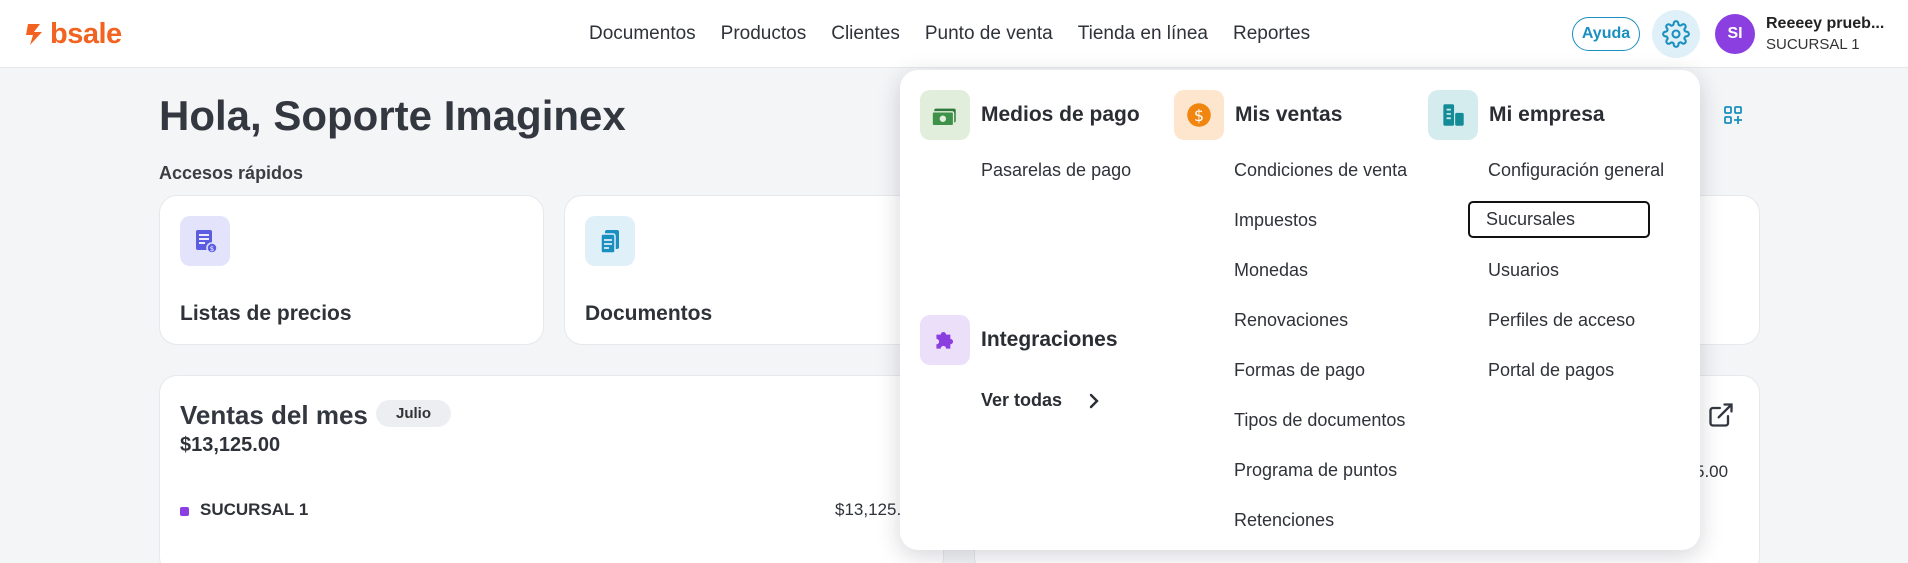 Image resolution: width=1908 pixels, height=563 pixels. I want to click on quick-access-card: $ Listas de precios, so click(351, 270).